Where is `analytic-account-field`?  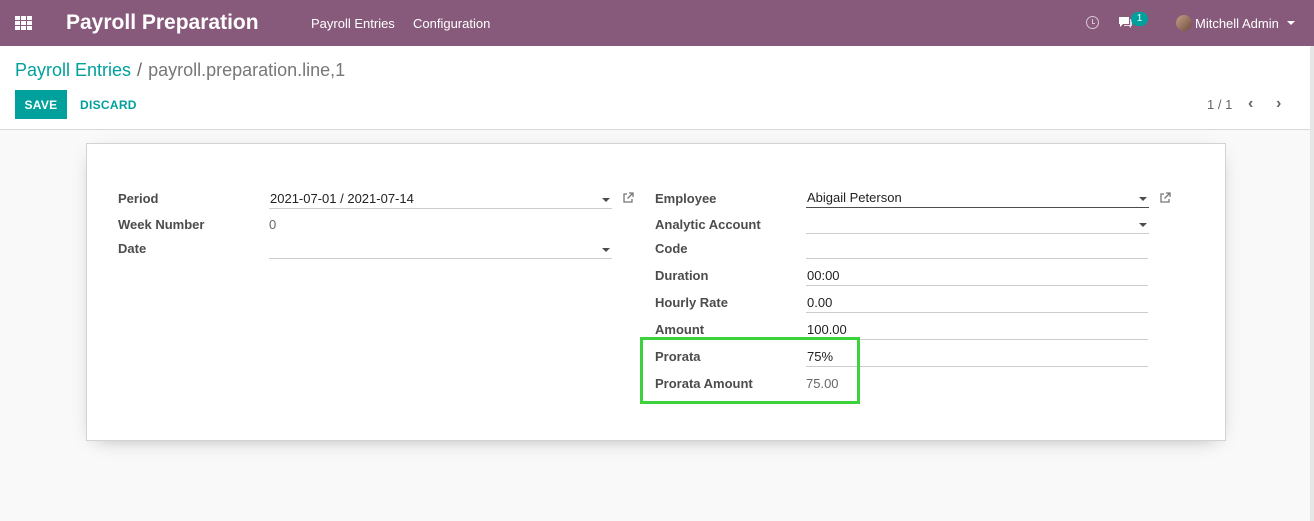 analytic-account-field is located at coordinates (977, 224).